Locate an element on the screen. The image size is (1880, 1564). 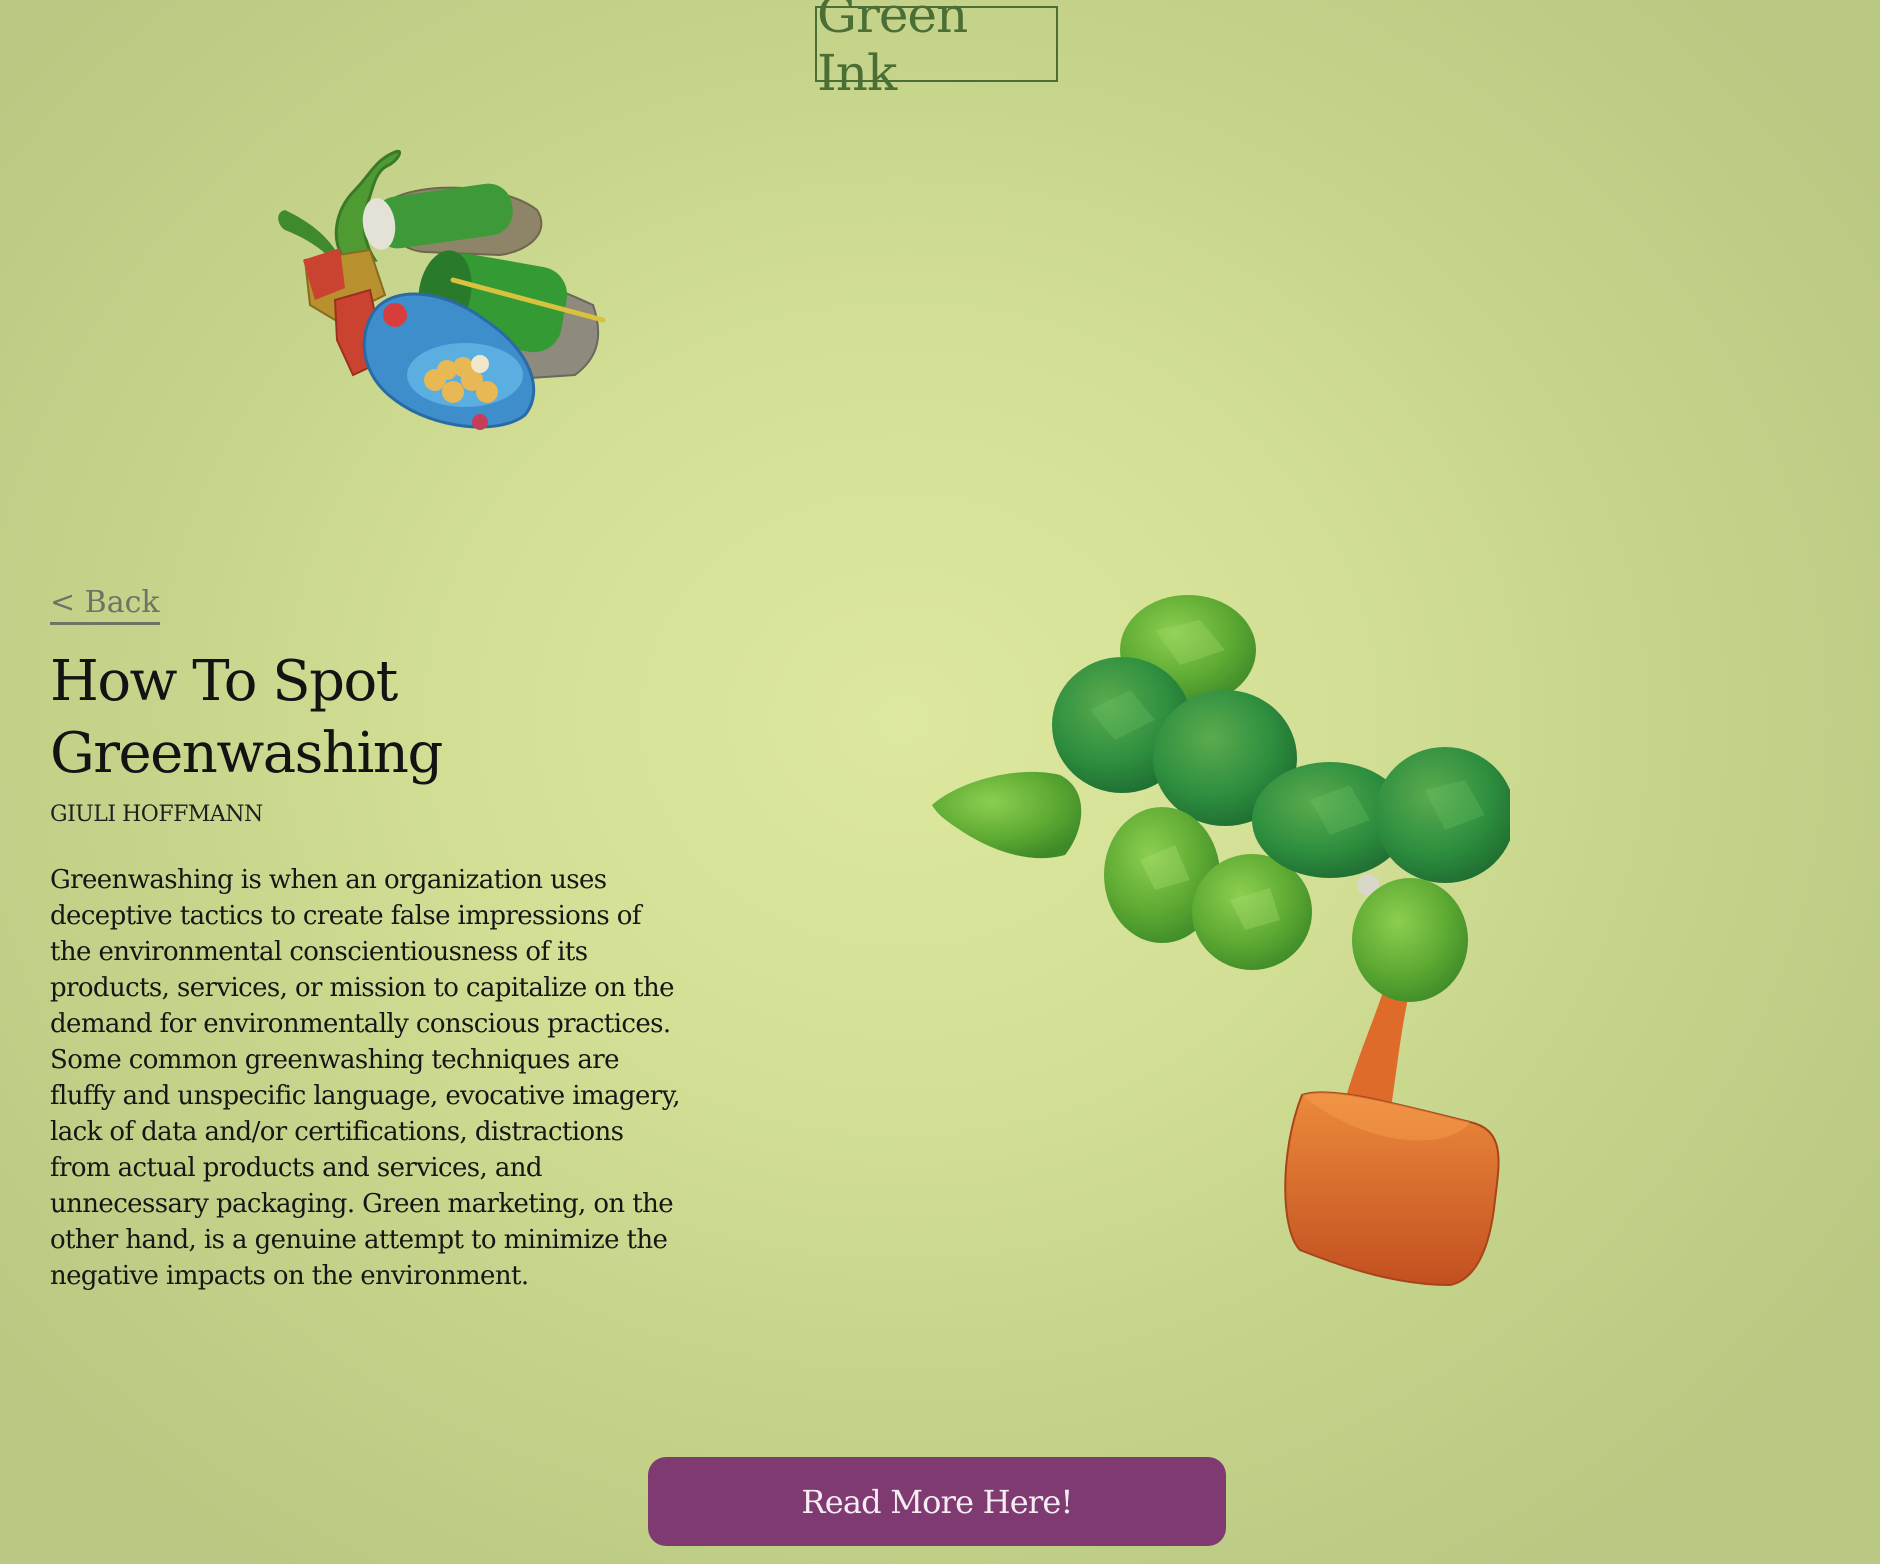
read-more-button: Read More Here! is located at coordinates (937, 1501).